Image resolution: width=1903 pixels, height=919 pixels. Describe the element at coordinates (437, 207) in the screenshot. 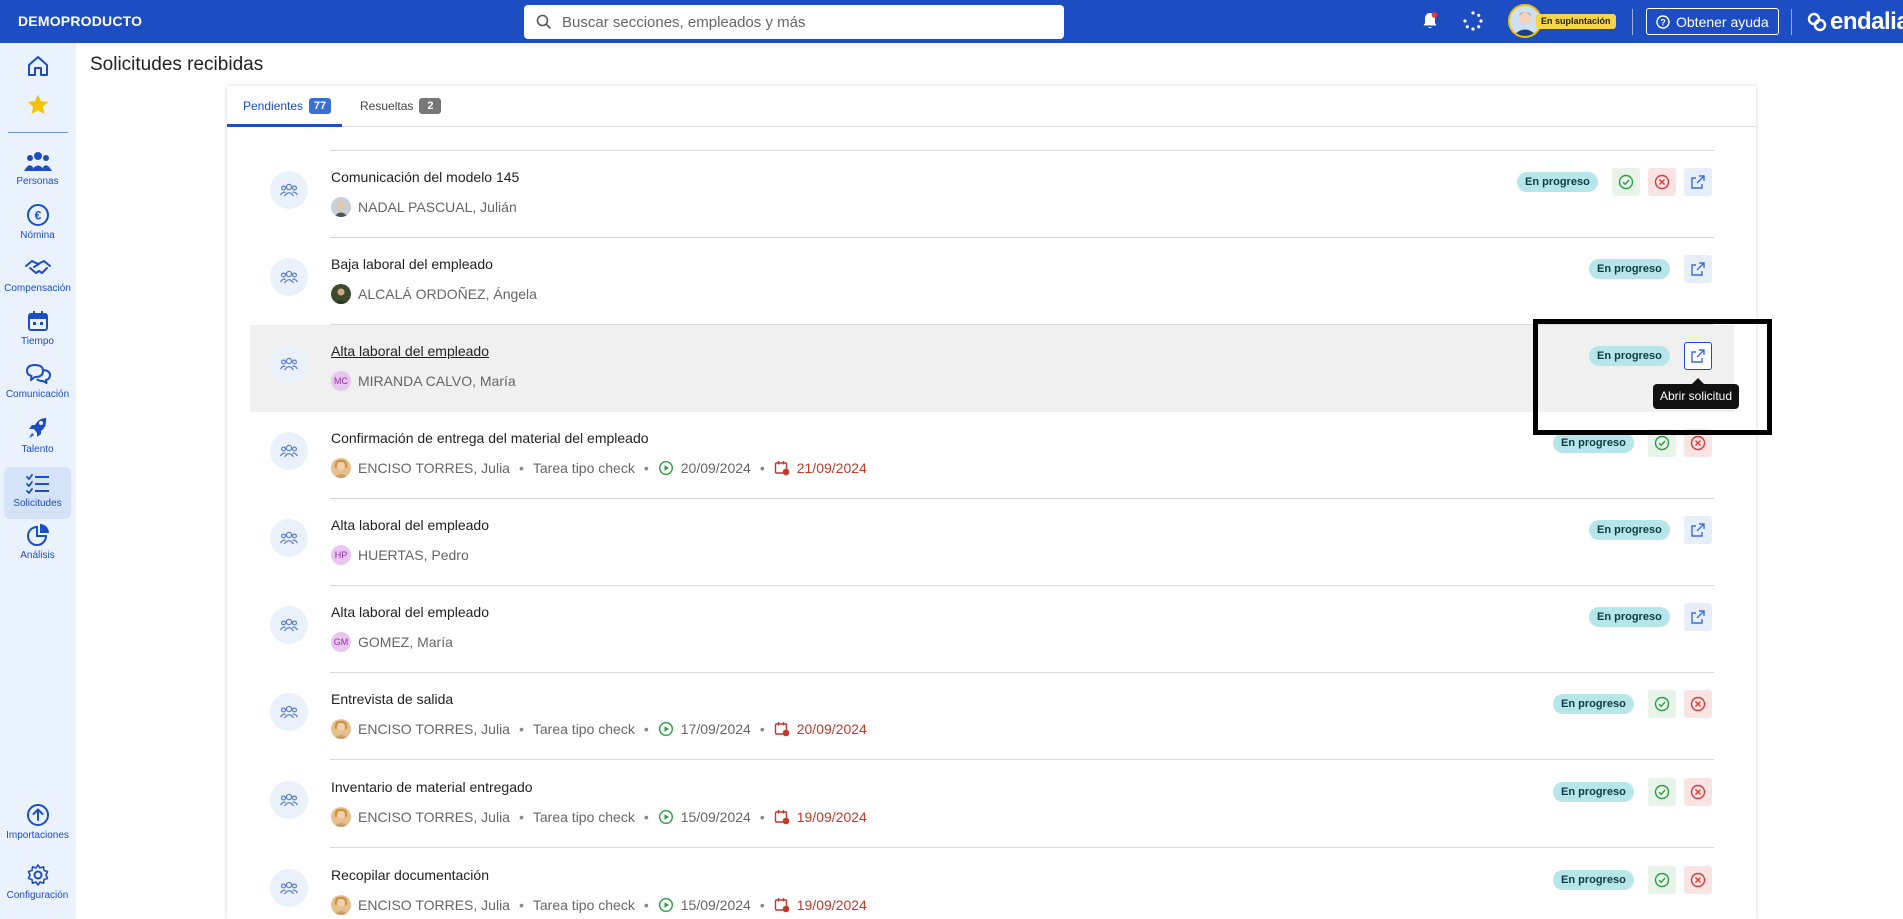

I see `employee-name: NADAL PASCUAL, Julián` at that location.